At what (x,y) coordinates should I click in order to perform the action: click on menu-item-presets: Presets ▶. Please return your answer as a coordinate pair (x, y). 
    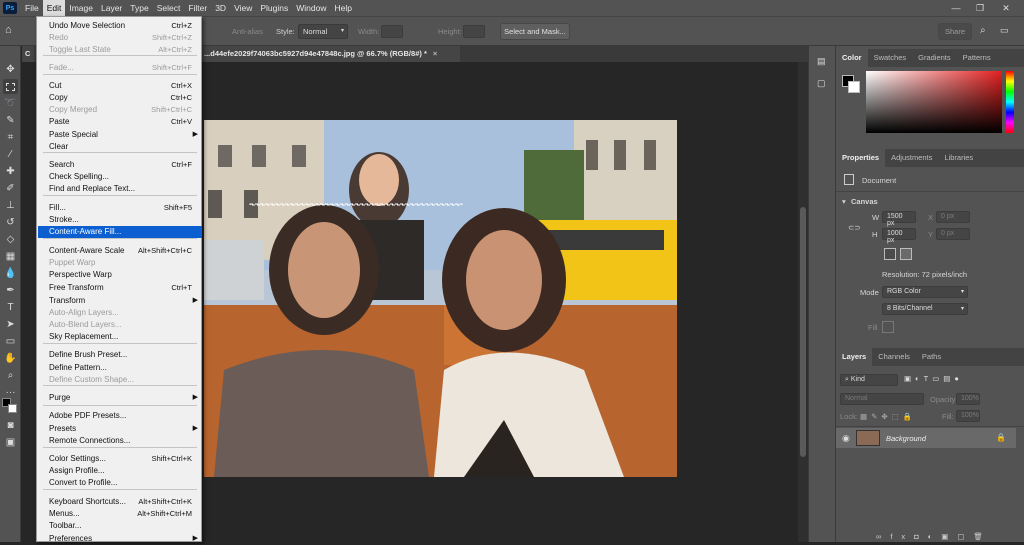
    Looking at the image, I should click on (120, 429).